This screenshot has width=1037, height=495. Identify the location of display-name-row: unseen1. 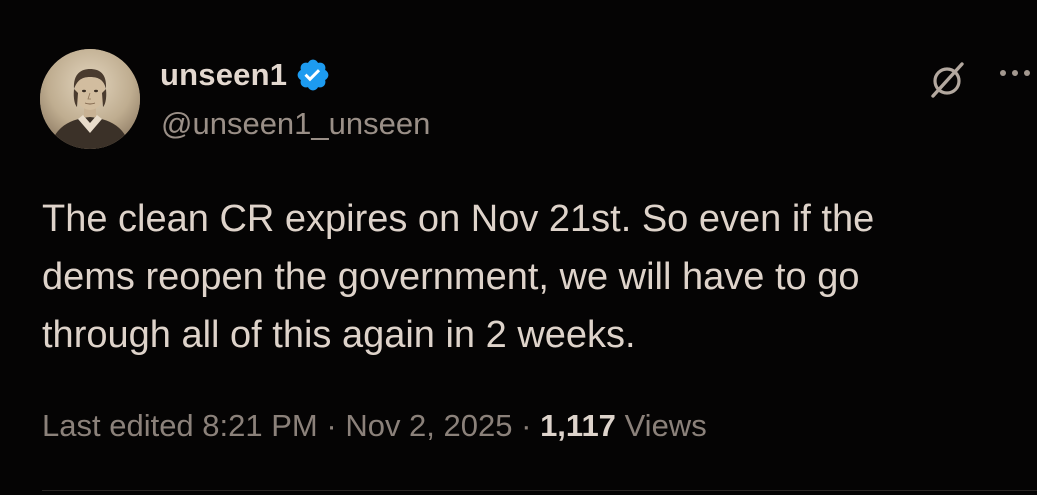
(245, 75).